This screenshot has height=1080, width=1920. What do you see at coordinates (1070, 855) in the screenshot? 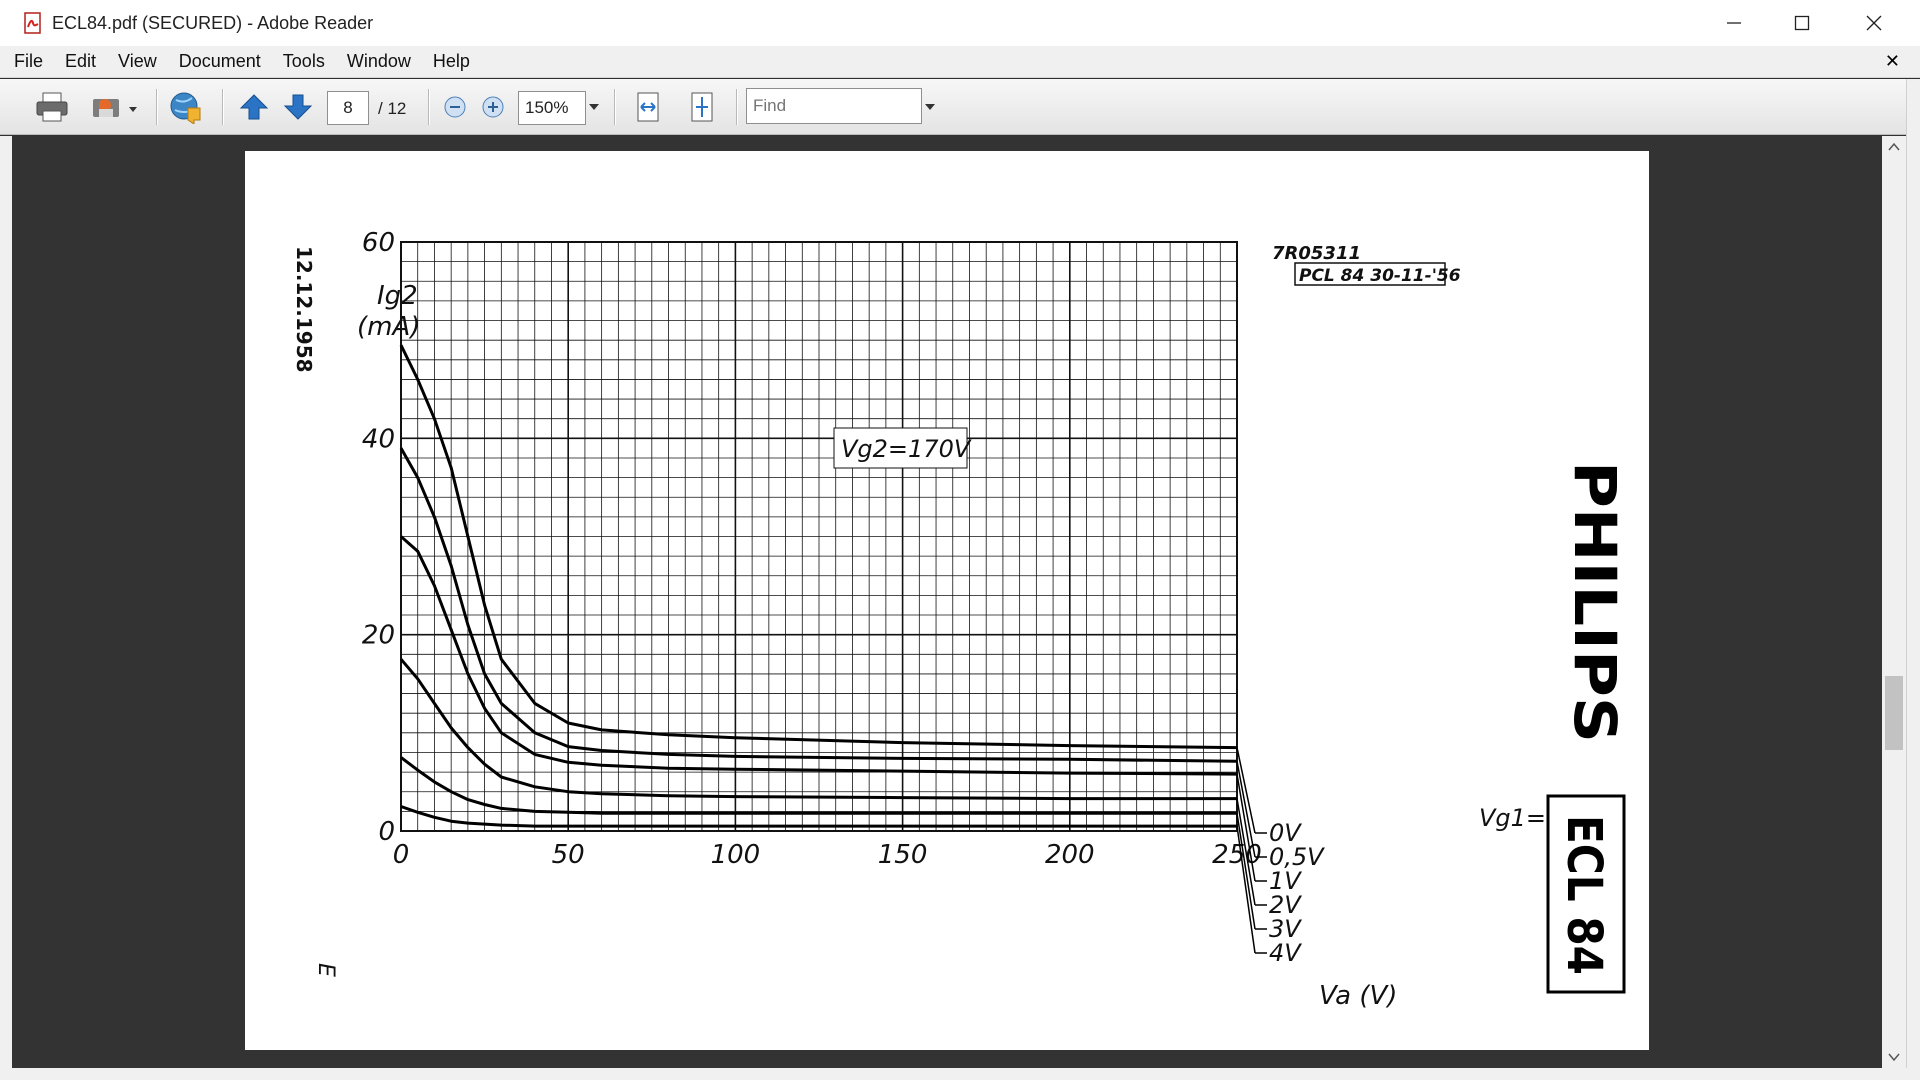
I see `x-tick-label: 200` at bounding box center [1070, 855].